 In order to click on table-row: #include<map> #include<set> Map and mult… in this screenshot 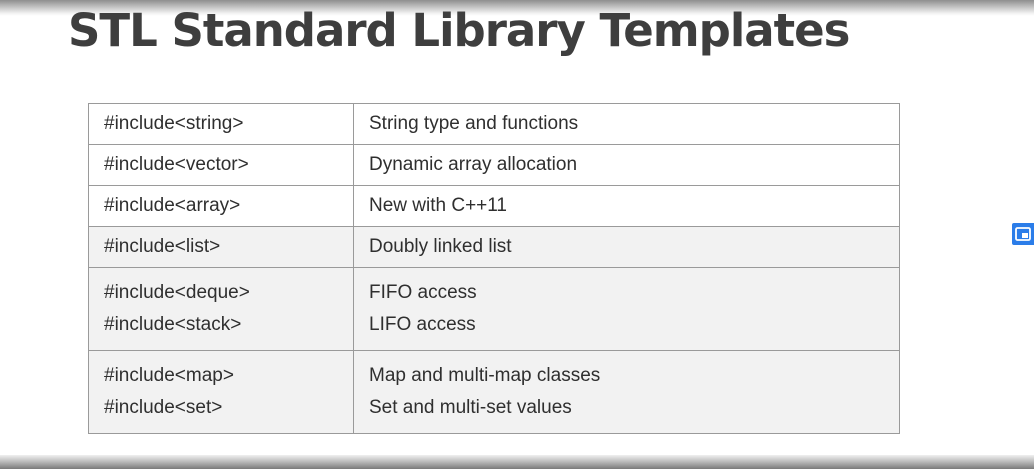, I will do `click(494, 392)`.